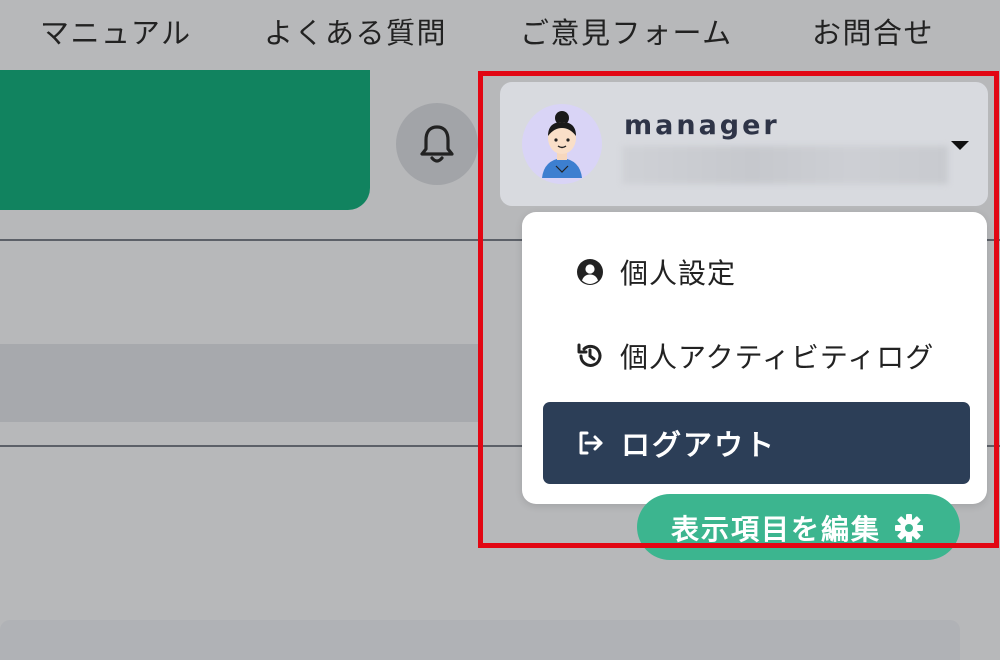 The height and width of the screenshot is (660, 1000). I want to click on user-circle-icon, so click(590, 272).